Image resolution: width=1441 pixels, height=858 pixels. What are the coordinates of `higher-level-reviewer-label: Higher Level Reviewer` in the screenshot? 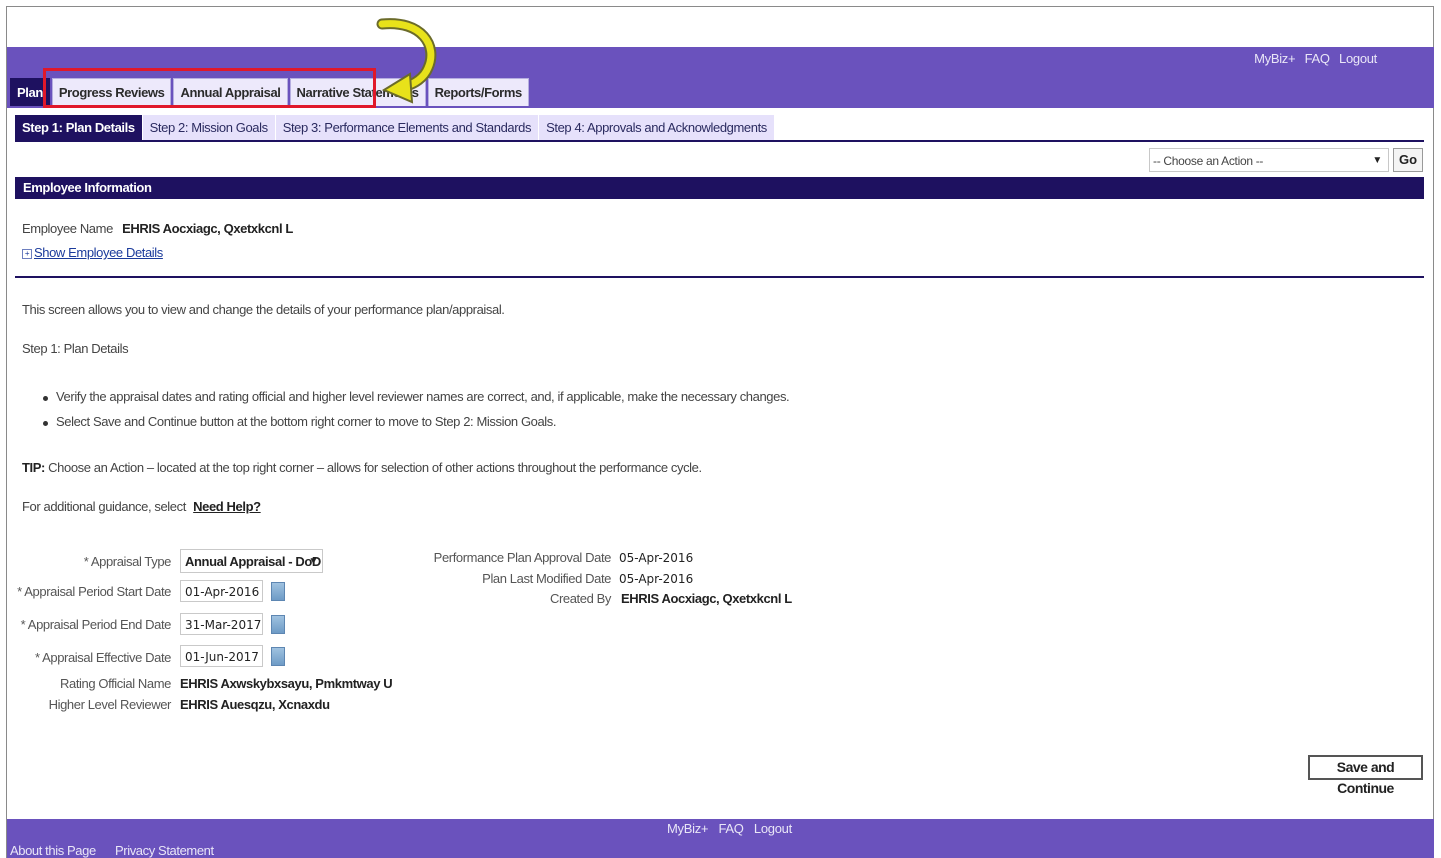 It's located at (110, 704).